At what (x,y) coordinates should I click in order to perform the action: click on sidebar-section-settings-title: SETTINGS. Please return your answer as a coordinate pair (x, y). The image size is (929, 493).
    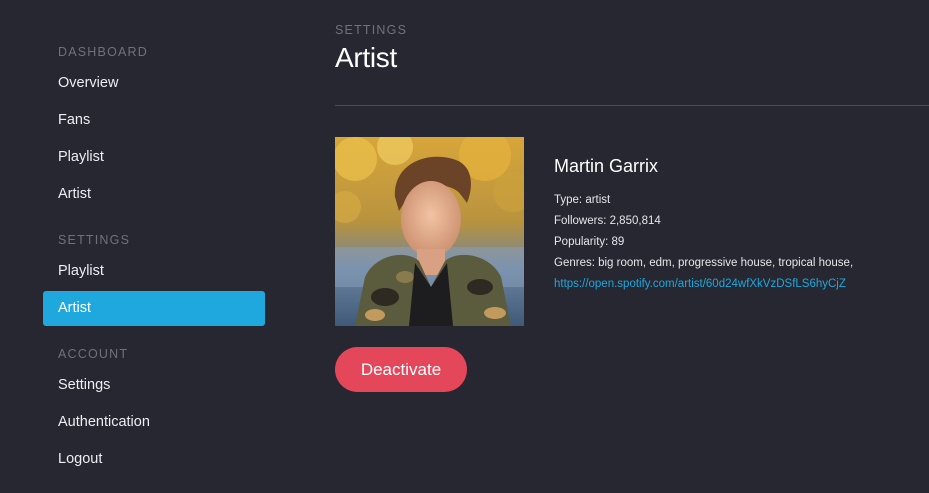
    Looking at the image, I should click on (94, 240).